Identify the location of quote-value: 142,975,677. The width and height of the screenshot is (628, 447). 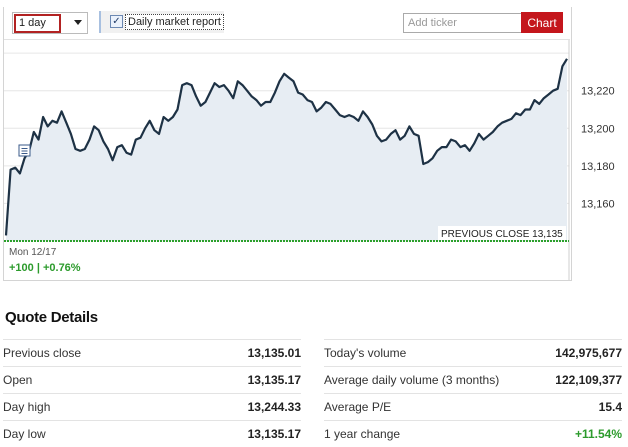
(588, 353).